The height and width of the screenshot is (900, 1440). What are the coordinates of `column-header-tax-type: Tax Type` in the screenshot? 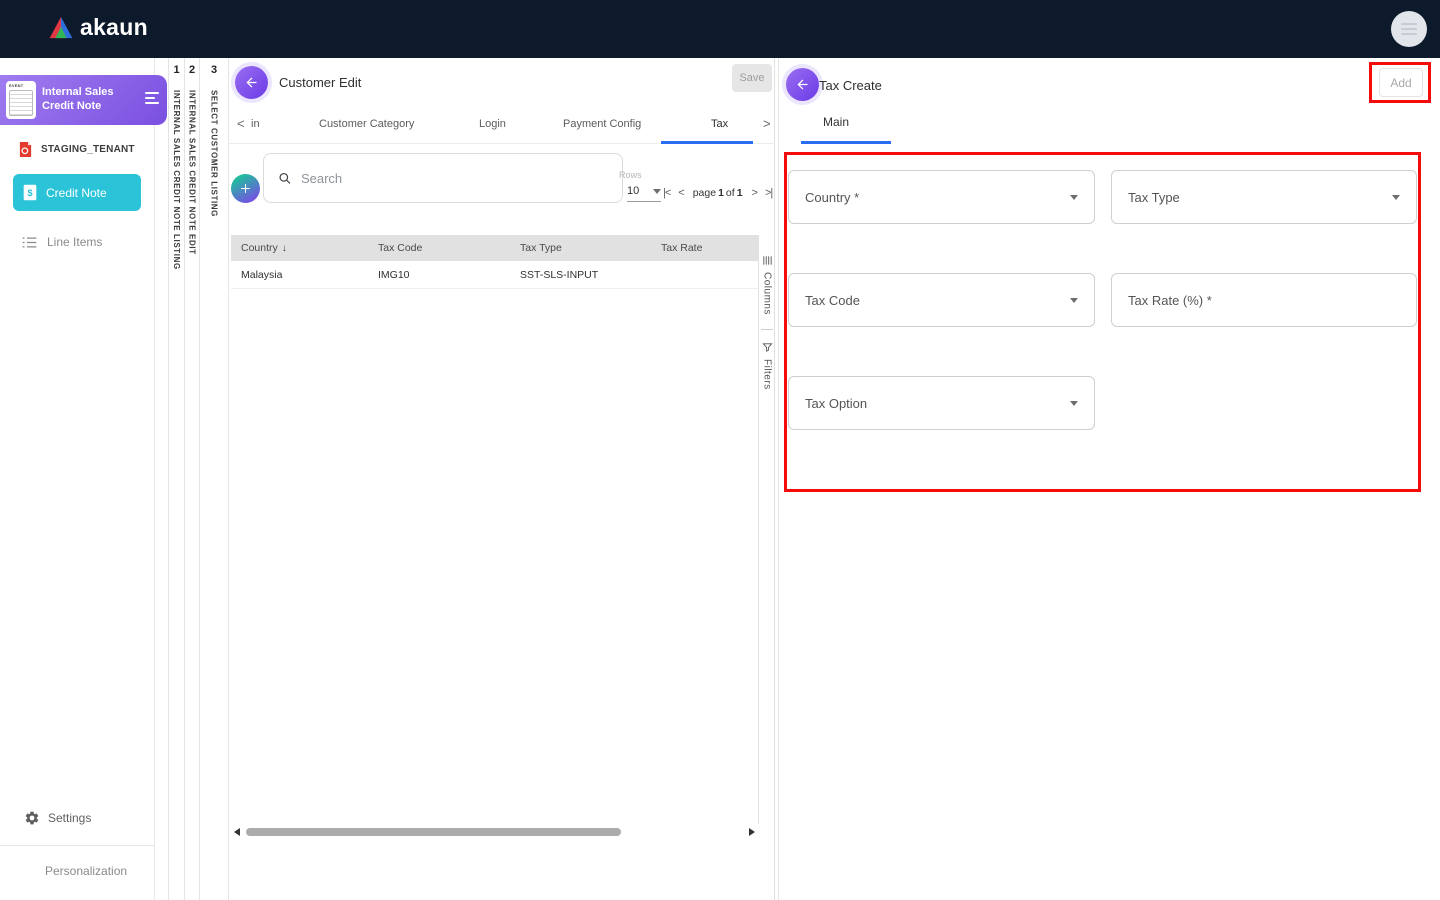 It's located at (580, 248).